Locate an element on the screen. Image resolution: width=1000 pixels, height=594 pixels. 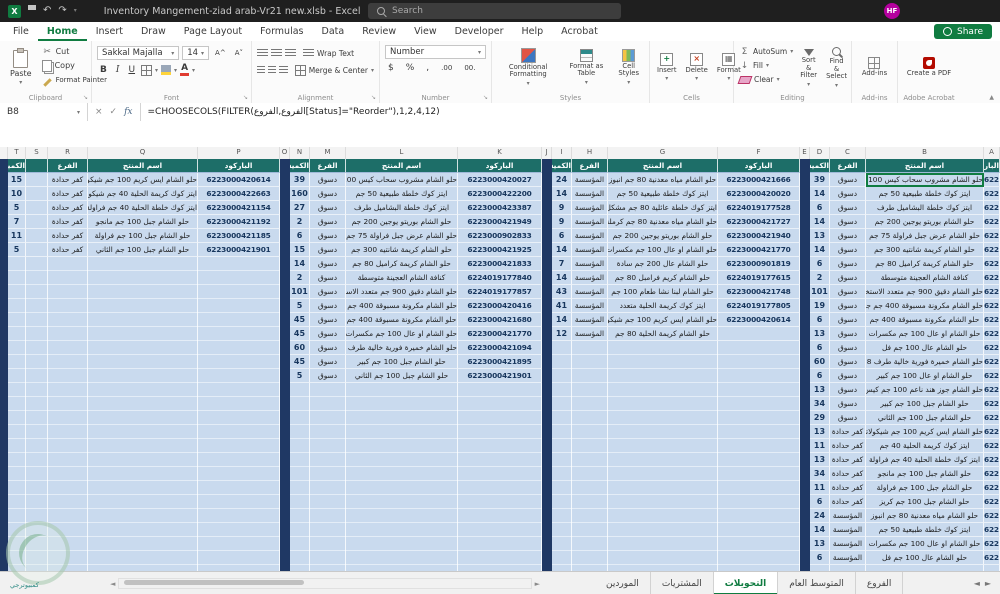
barcode-cell: 6223000421666 is located at coordinates (759, 180).